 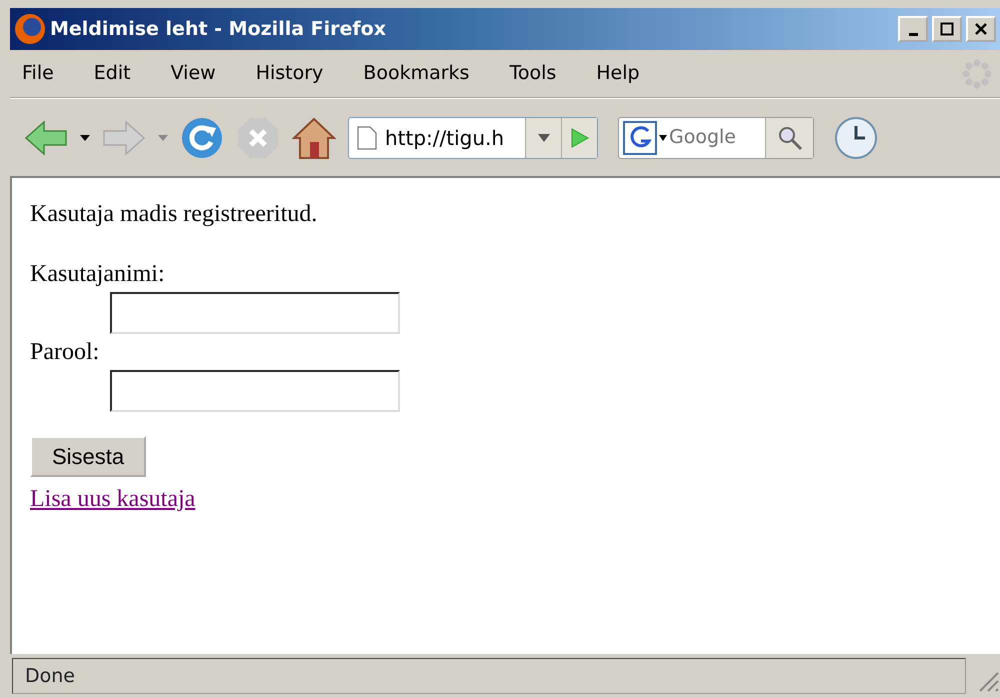 What do you see at coordinates (646, 137) in the screenshot?
I see `search-engine-icon` at bounding box center [646, 137].